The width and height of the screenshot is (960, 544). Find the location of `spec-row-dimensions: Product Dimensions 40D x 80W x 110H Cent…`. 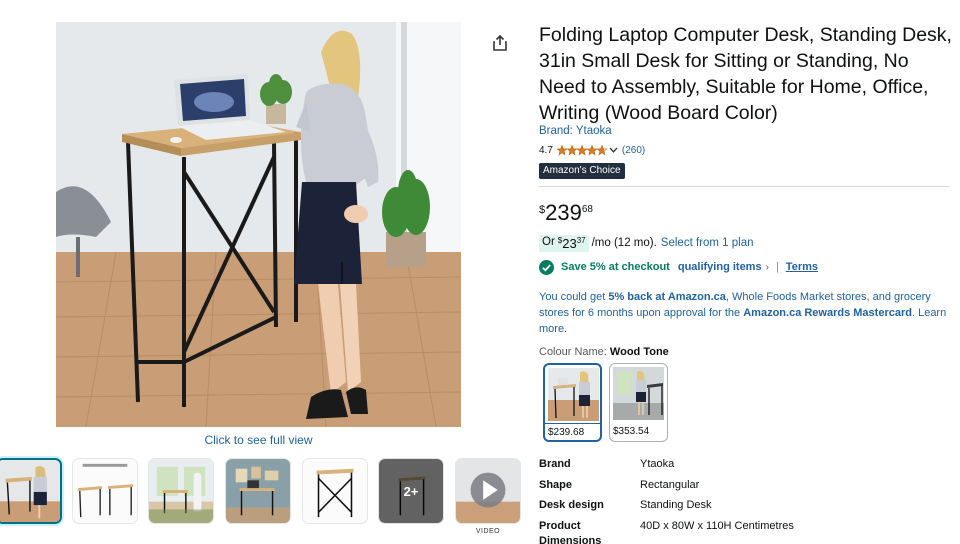

spec-row-dimensions: Product Dimensions 40D x 80W x 110H Cent… is located at coordinates (739, 531).